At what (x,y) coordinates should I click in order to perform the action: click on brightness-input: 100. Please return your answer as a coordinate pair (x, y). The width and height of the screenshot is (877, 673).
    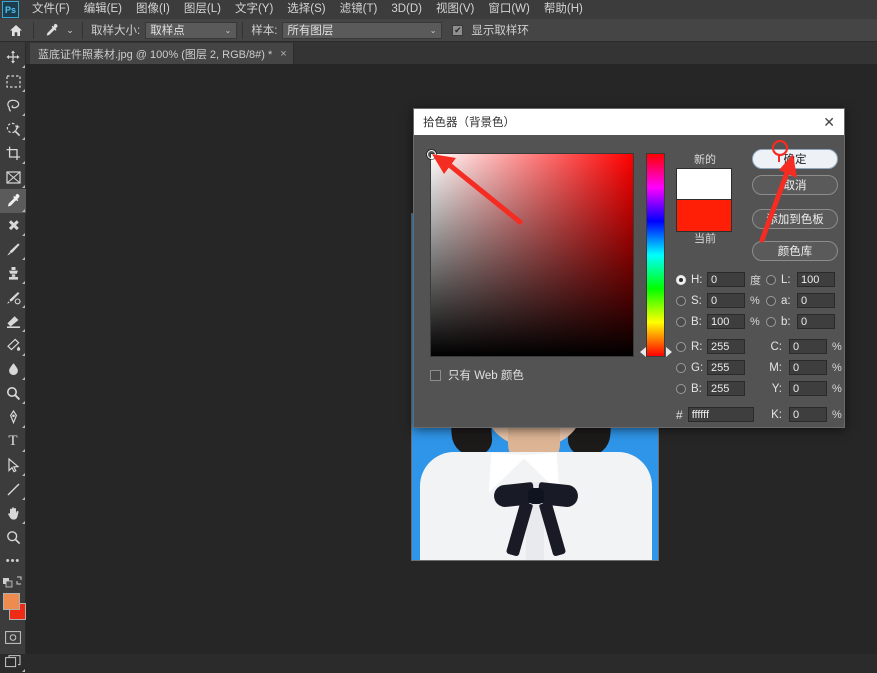
    Looking at the image, I should click on (726, 321).